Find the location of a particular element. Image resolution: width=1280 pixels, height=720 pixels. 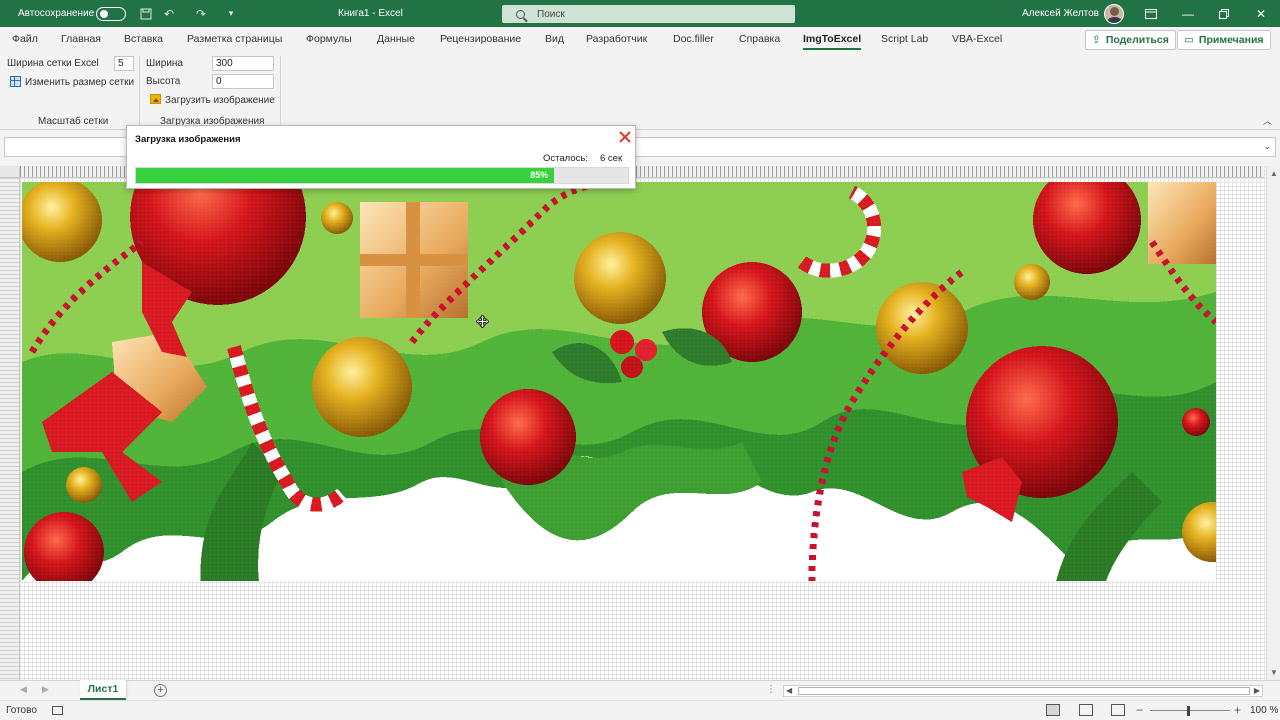

search-placeholder: Поиск is located at coordinates (551, 14).